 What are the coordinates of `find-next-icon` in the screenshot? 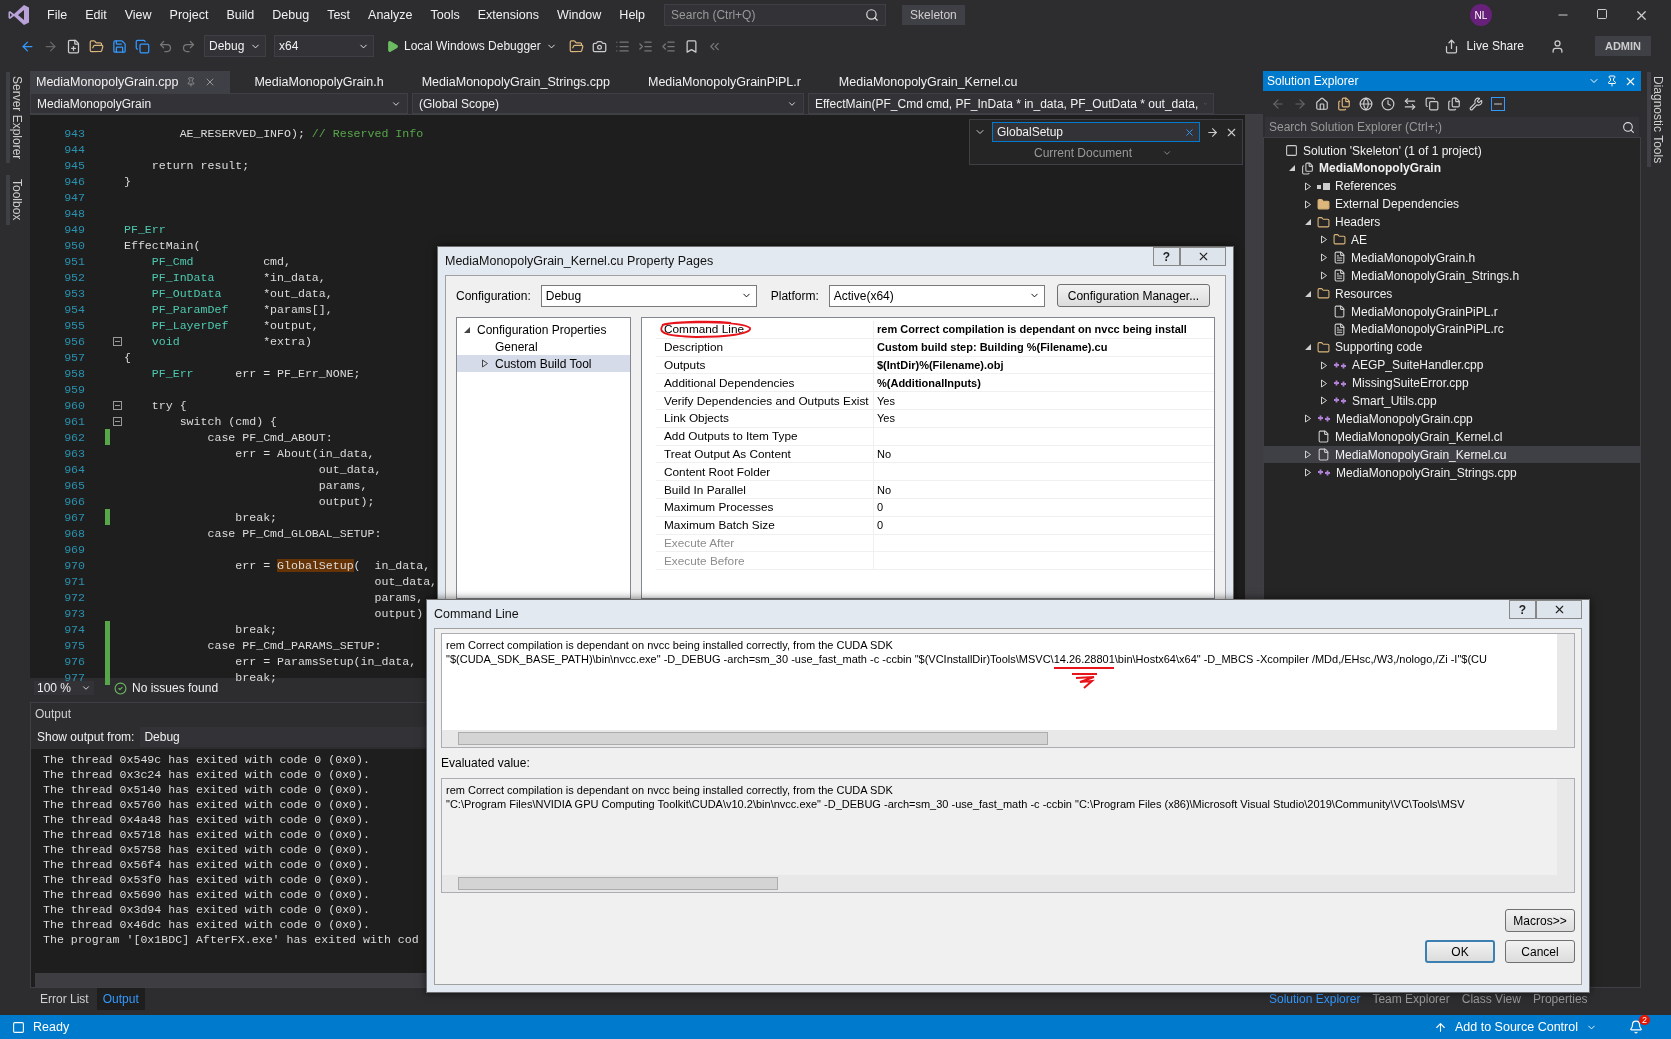 It's located at (1212, 132).